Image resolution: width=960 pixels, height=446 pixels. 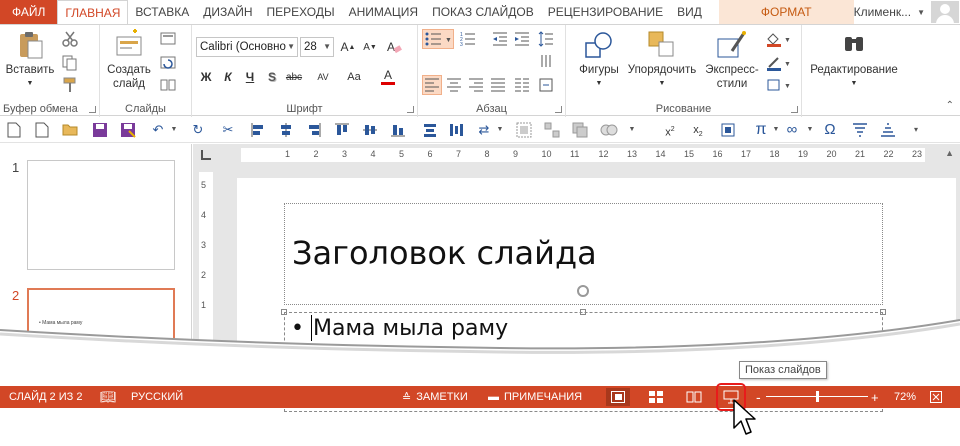 What do you see at coordinates (936, 397) in the screenshot?
I see `fit-slide-button` at bounding box center [936, 397].